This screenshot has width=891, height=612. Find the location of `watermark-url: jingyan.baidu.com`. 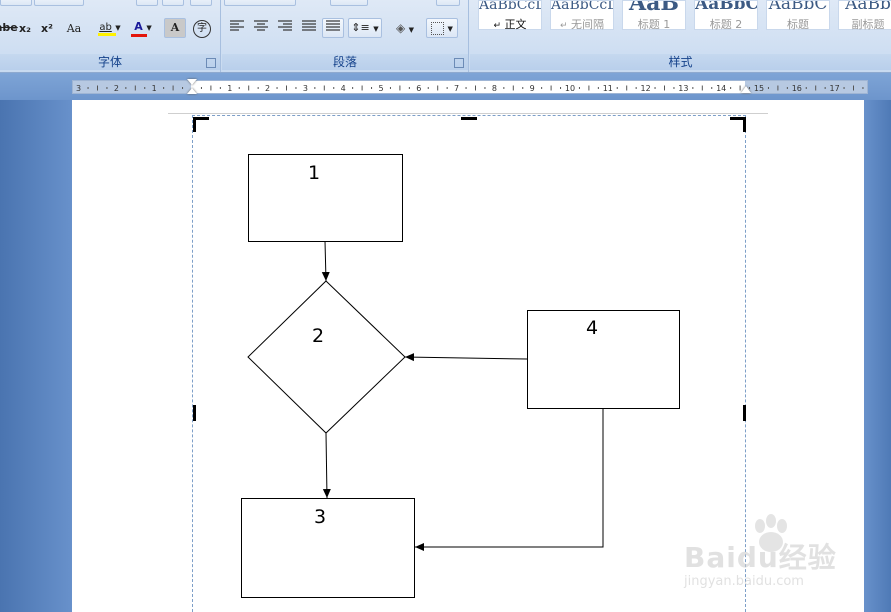

watermark-url: jingyan.baidu.com is located at coordinates (744, 581).